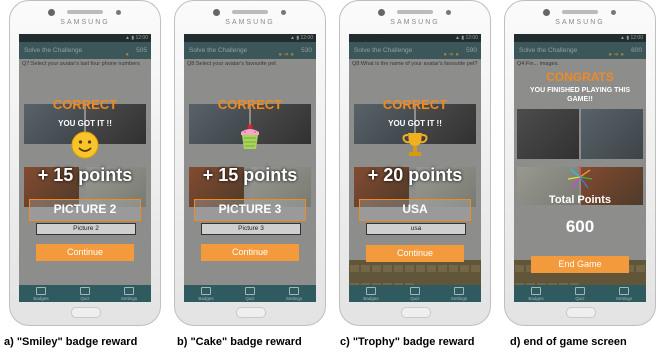  What do you see at coordinates (71, 342) in the screenshot?
I see `caption-smiley: a) "Smiley" badge reward` at bounding box center [71, 342].